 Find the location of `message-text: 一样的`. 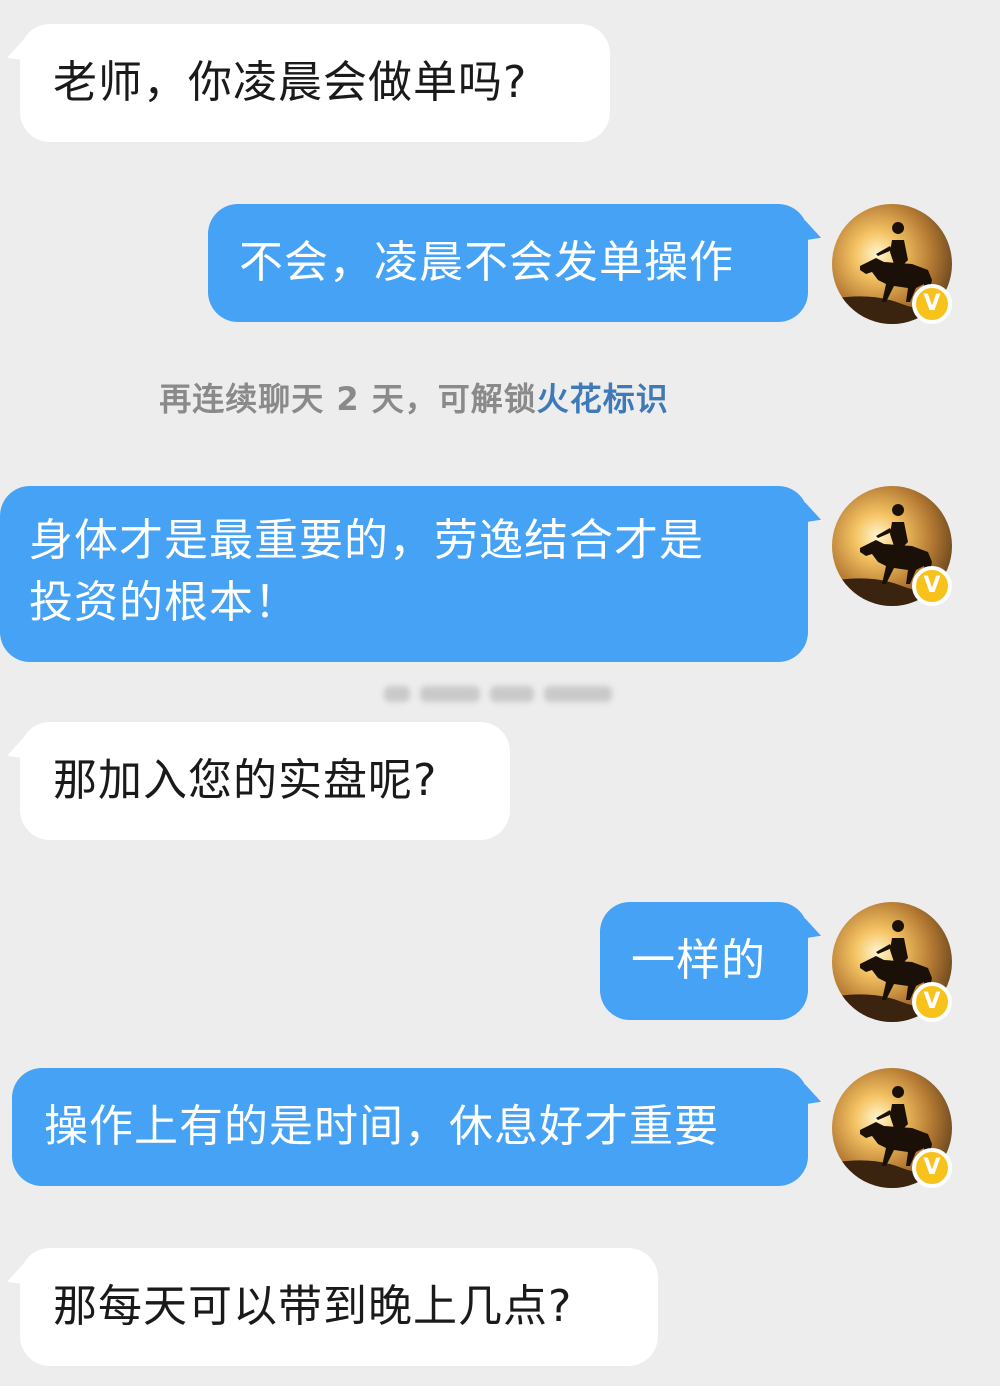

message-text: 一样的 is located at coordinates (698, 960).